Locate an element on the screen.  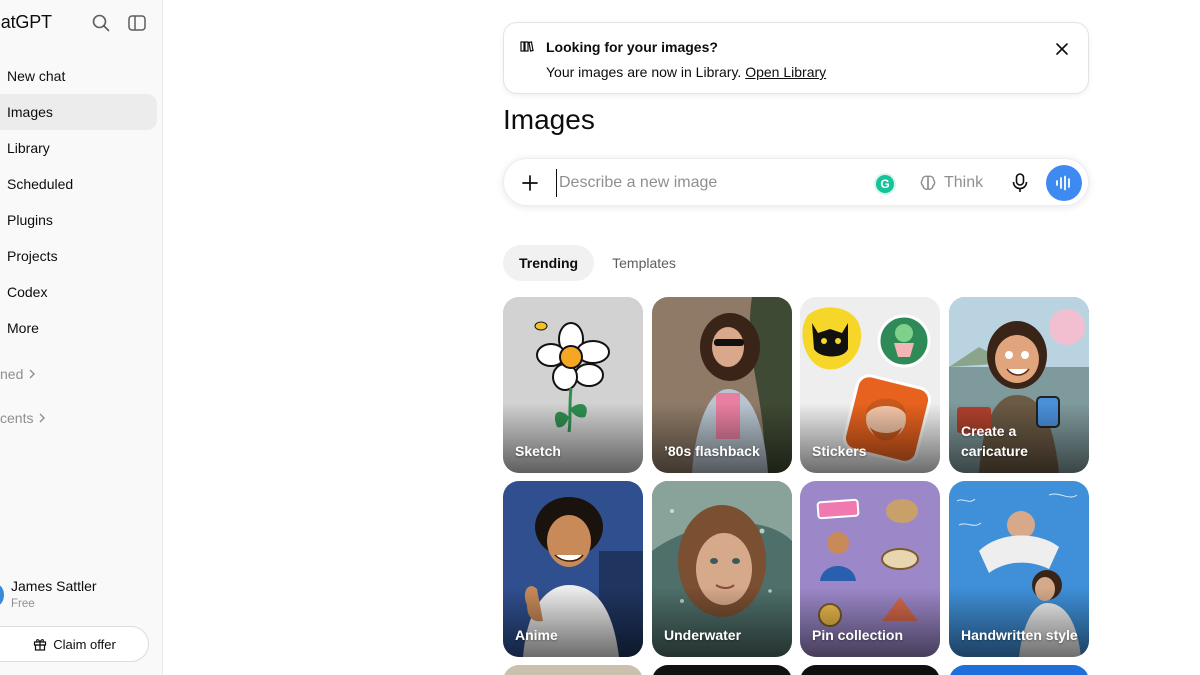
add-attachment-button is located at coordinates (530, 183).